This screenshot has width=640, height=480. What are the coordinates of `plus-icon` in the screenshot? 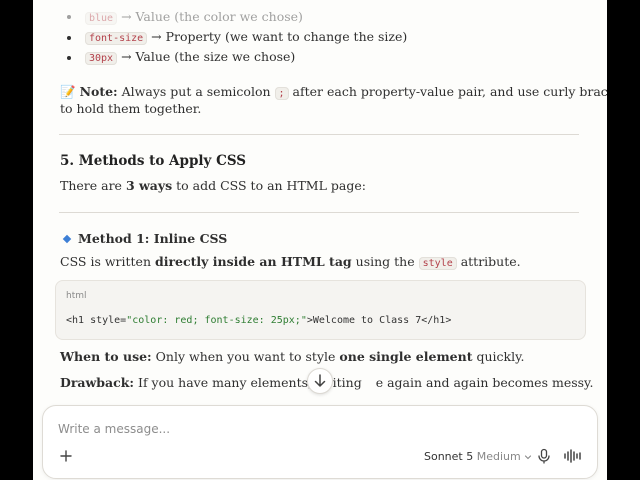 It's located at (66, 456).